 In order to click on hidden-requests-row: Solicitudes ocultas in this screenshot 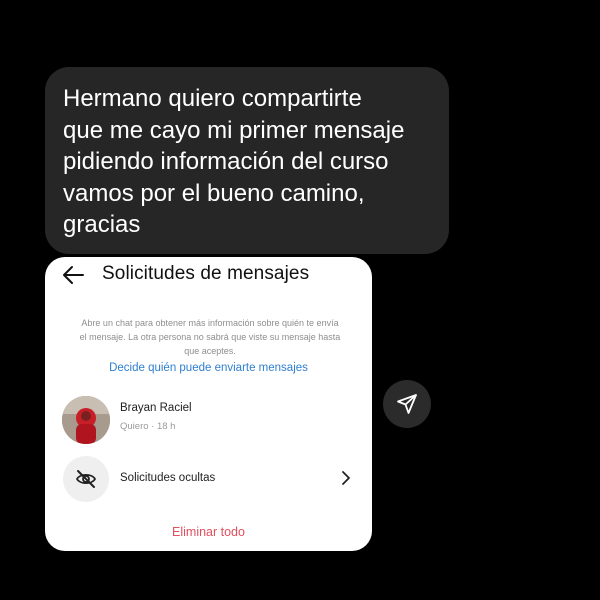, I will do `click(208, 479)`.